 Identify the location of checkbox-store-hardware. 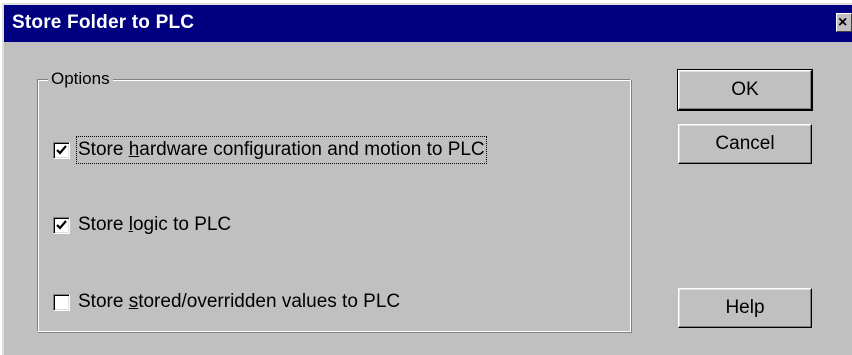
(61, 150).